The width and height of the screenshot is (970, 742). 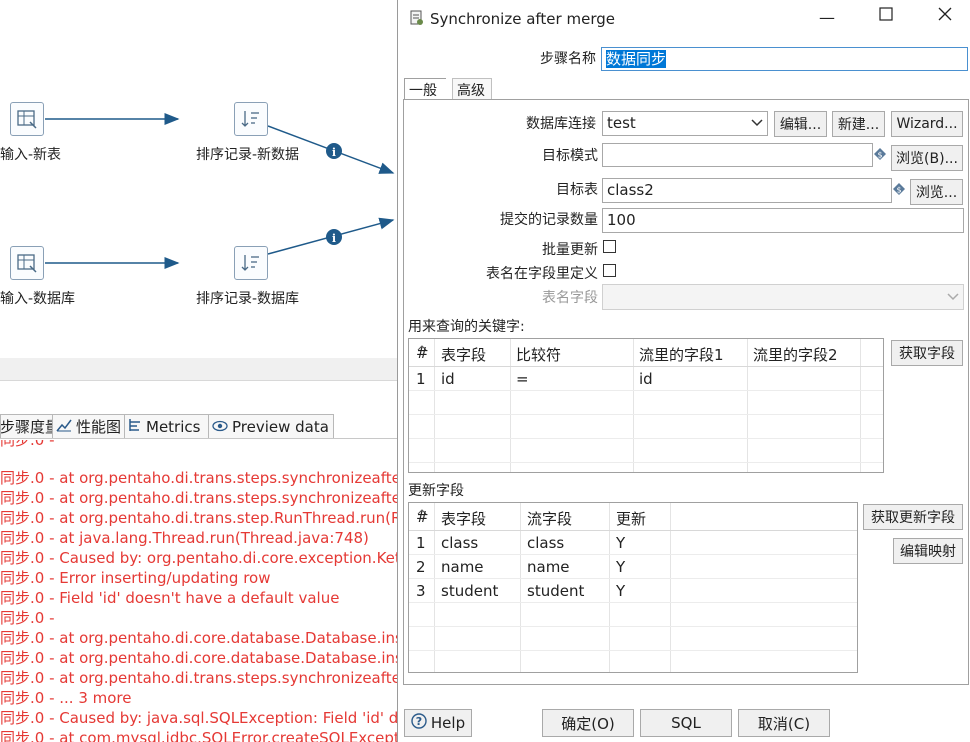 What do you see at coordinates (334, 152) in the screenshot?
I see `svg-text: i` at bounding box center [334, 152].